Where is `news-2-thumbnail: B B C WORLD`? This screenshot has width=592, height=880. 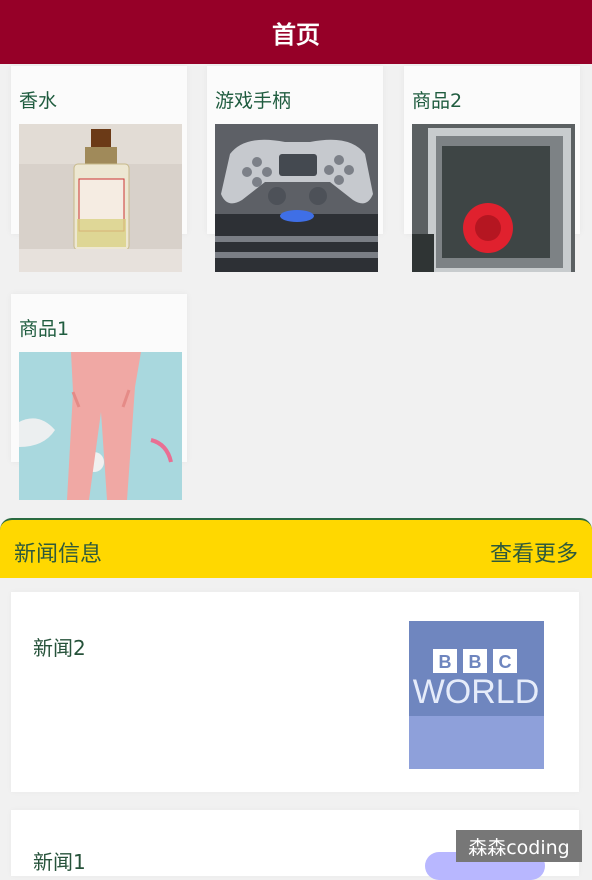
news-2-thumbnail: B B C WORLD is located at coordinates (476, 695).